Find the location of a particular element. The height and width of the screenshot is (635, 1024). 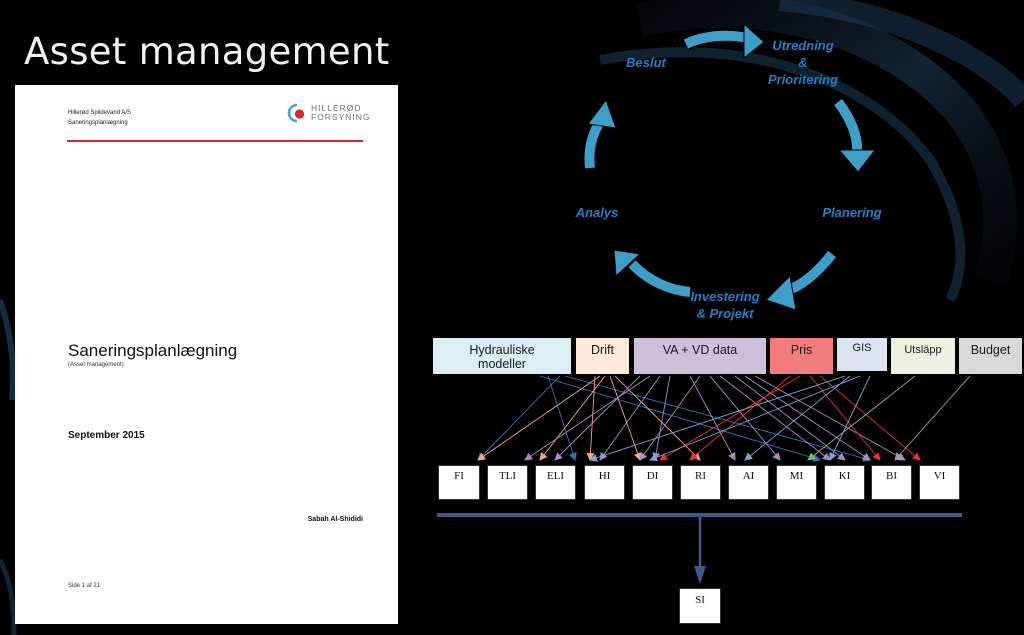

cycle-arrow-planering-to-investering is located at coordinates (801, 280).